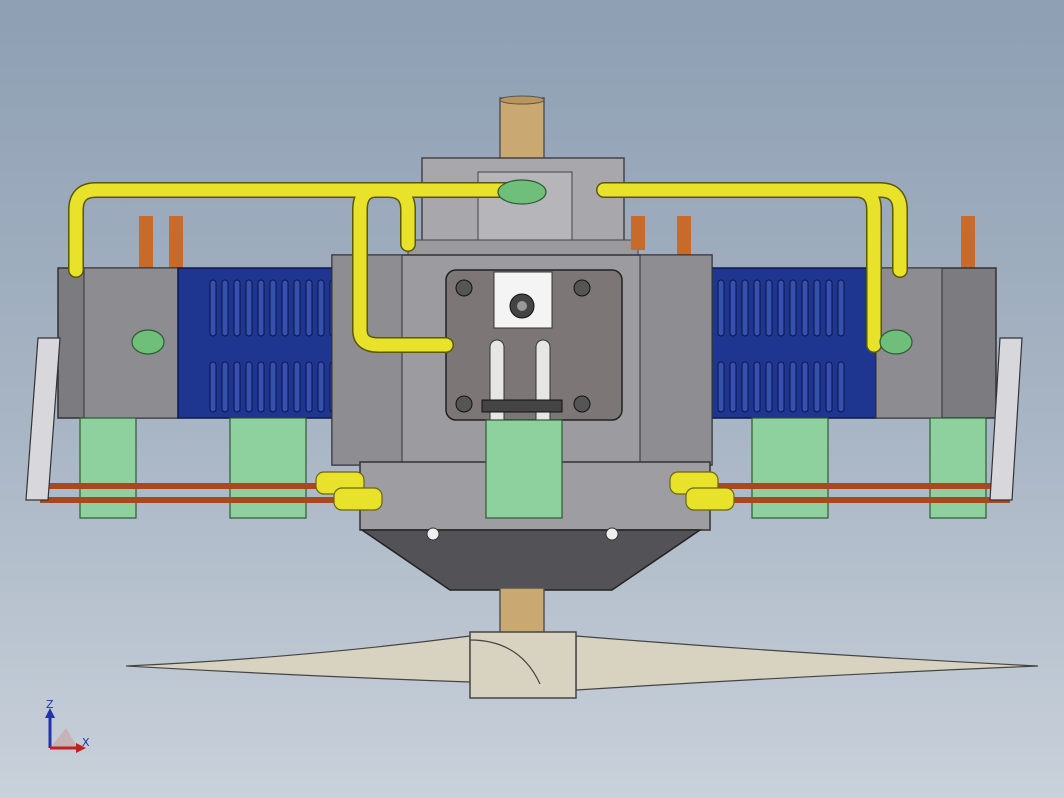 The width and height of the screenshot is (1064, 798). What do you see at coordinates (522, 612) in the screenshot?
I see `output-shaft` at bounding box center [522, 612].